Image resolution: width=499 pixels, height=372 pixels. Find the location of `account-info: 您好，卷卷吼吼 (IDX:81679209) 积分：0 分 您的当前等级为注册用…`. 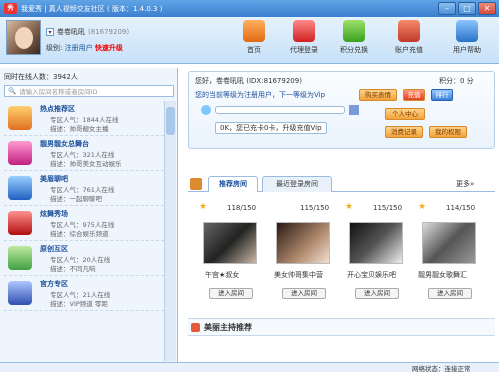

account-info: 您好，卷卷吼吼 (IDX:81679209) 积分：0 分 您的当前等级为注册用… is located at coordinates (341, 110).